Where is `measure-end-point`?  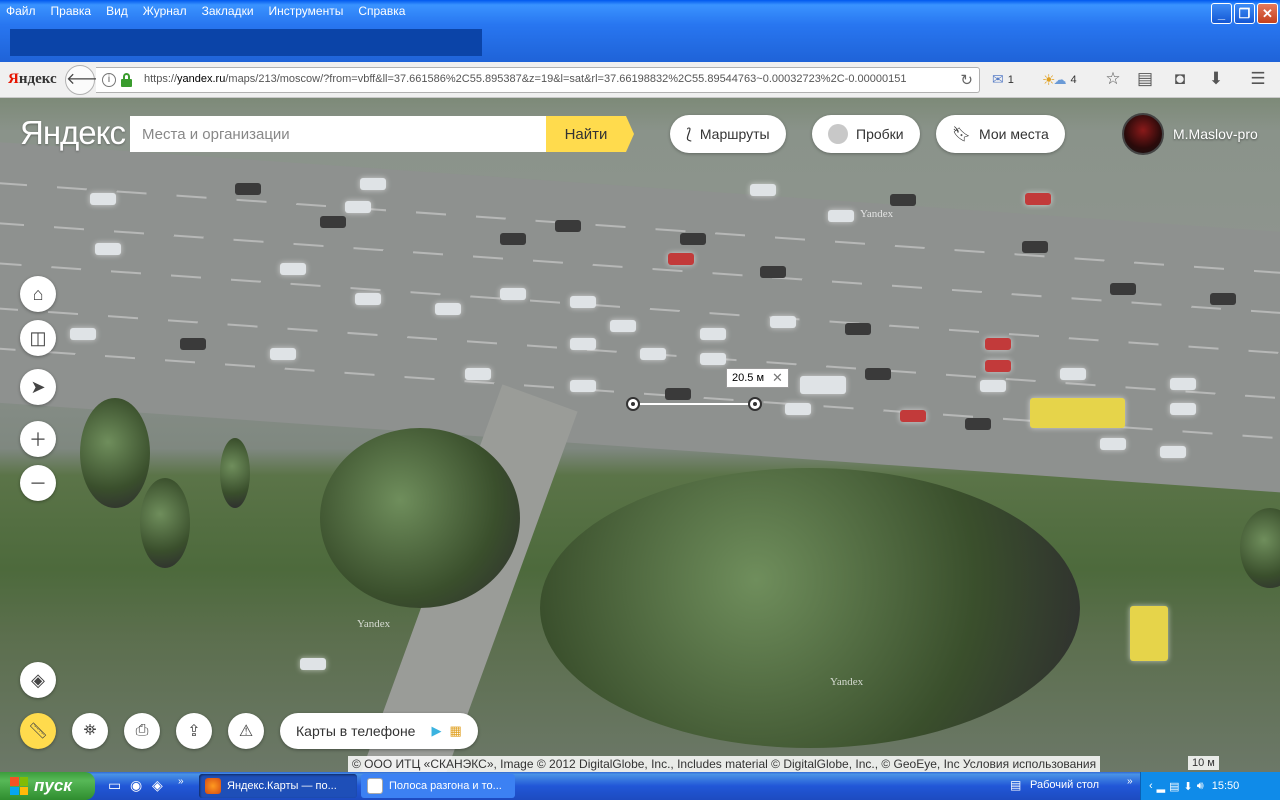 measure-end-point is located at coordinates (755, 404).